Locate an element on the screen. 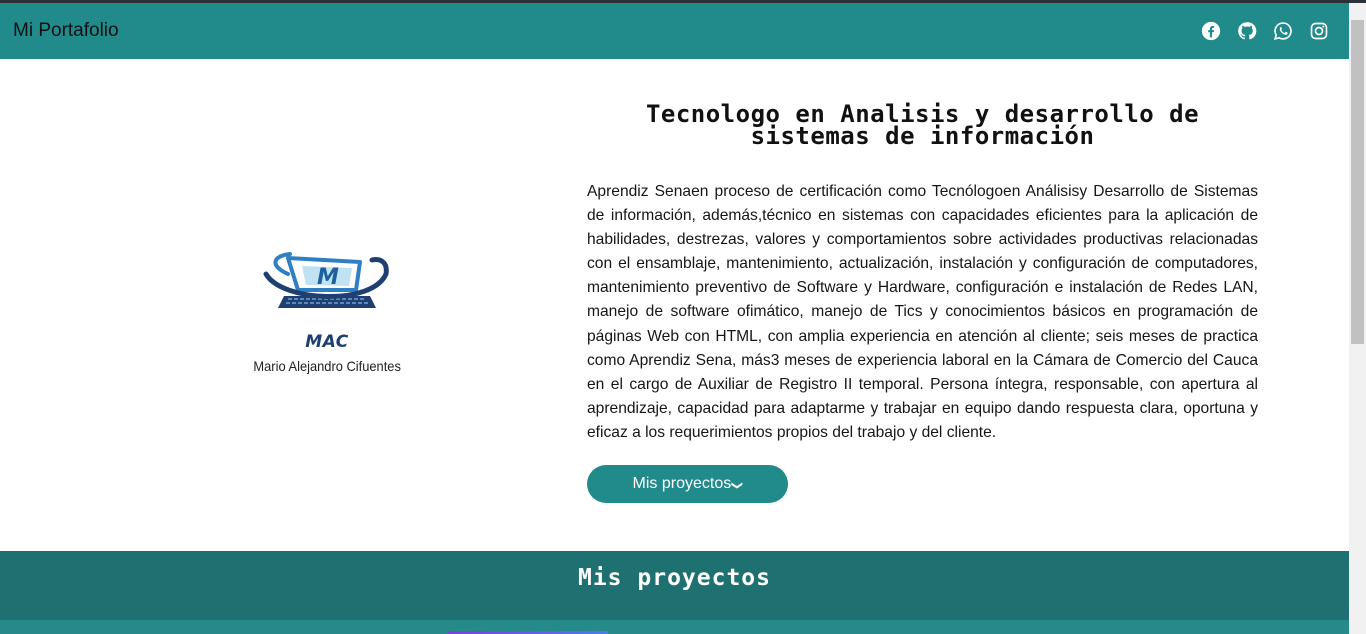  my-projects-button-label: Mis proyectos is located at coordinates (682, 483).